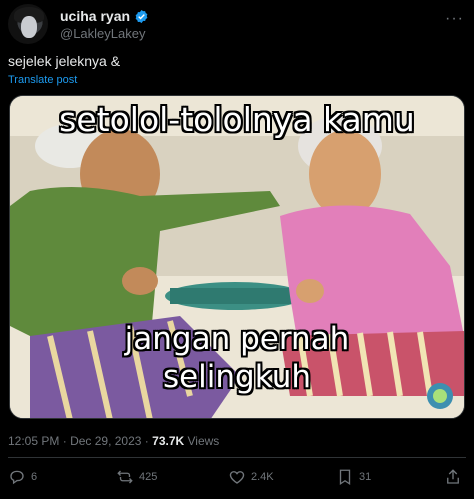  What do you see at coordinates (33, 441) in the screenshot?
I see `post-time: 12:05 PM` at bounding box center [33, 441].